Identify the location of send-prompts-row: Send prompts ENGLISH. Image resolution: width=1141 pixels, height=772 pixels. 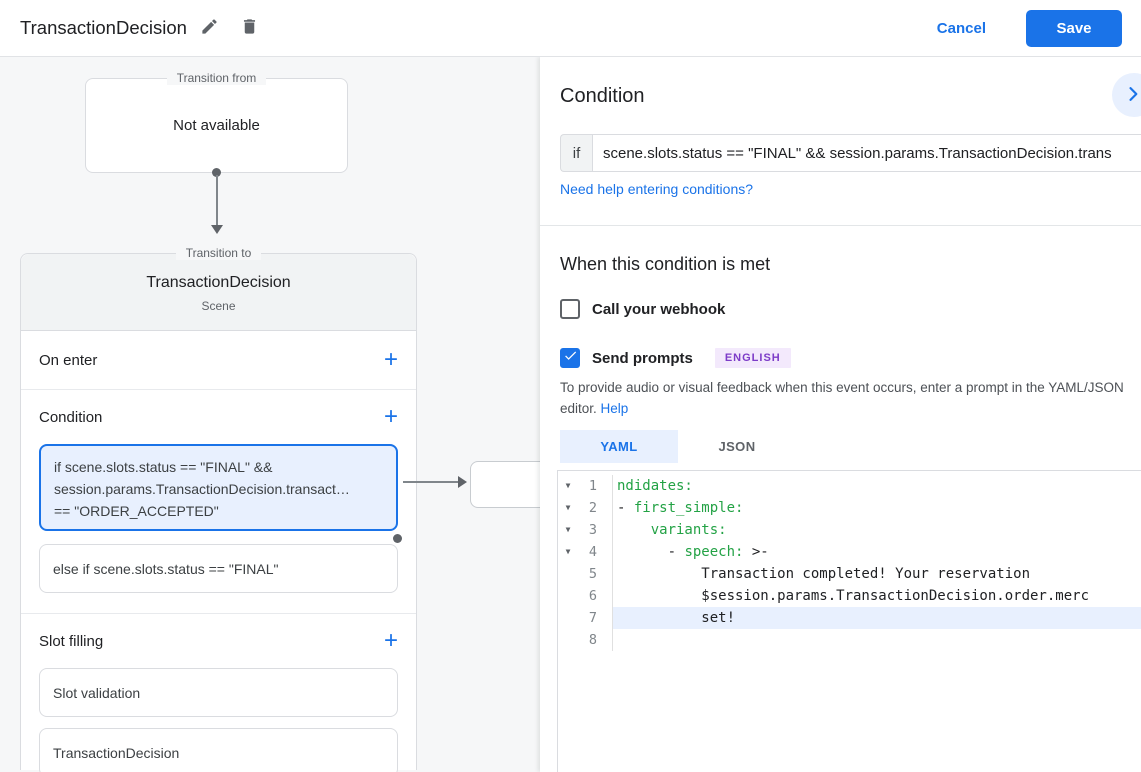
(675, 358).